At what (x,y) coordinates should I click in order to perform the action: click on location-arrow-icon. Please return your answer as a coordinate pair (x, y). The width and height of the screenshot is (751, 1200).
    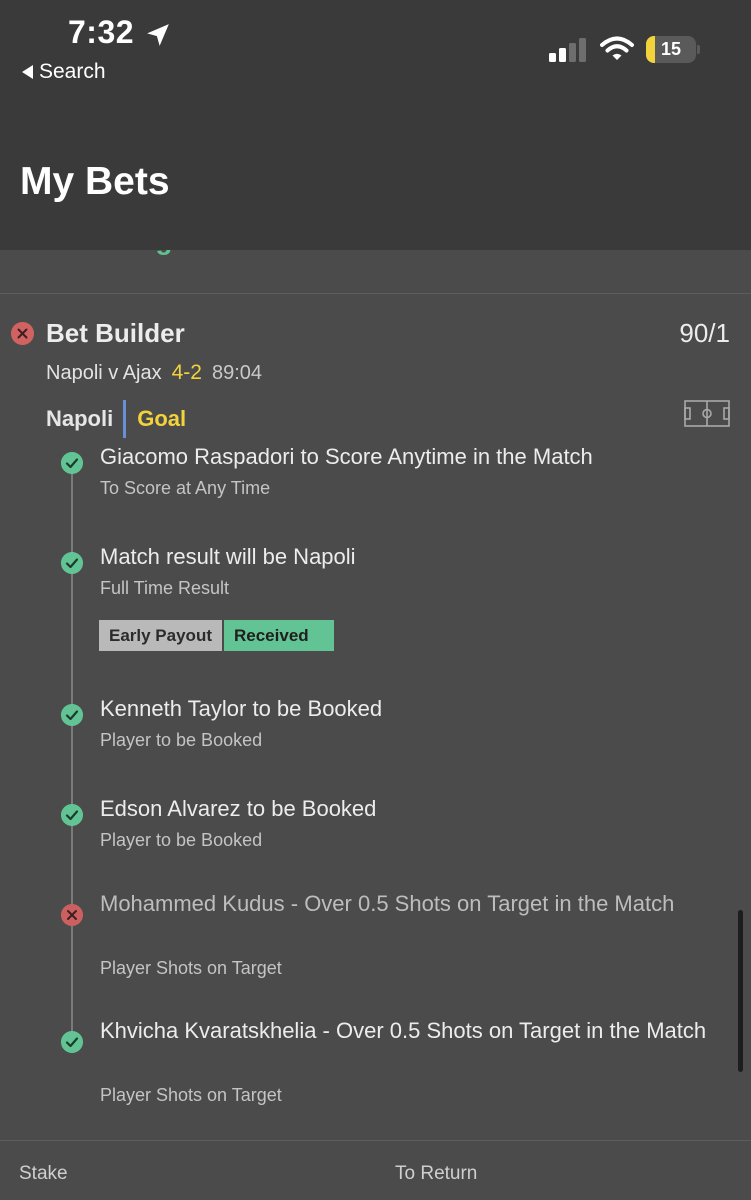
    Looking at the image, I should click on (158, 35).